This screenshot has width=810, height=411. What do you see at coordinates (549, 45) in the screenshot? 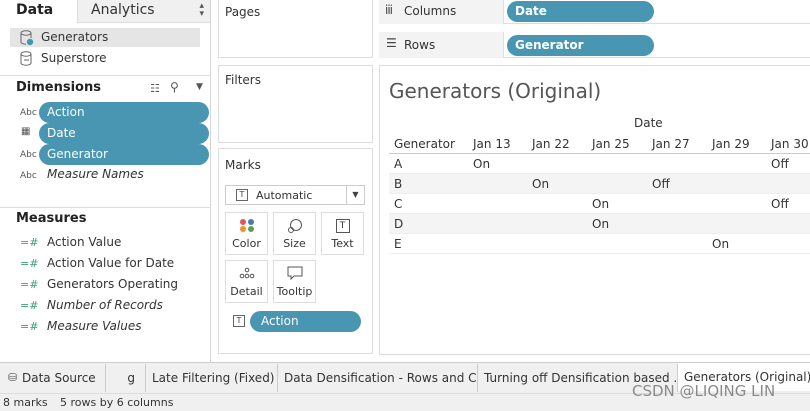
I see `rows-pill-label: Generator` at bounding box center [549, 45].